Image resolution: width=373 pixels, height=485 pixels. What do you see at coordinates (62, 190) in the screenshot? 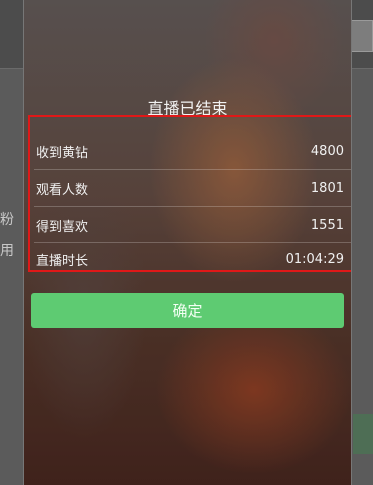
I see `stat-label: 观看人数` at bounding box center [62, 190].